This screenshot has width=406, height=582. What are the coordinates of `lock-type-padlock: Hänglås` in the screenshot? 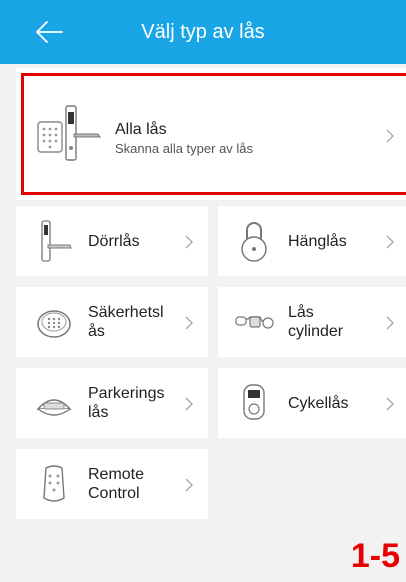 It's located at (312, 241).